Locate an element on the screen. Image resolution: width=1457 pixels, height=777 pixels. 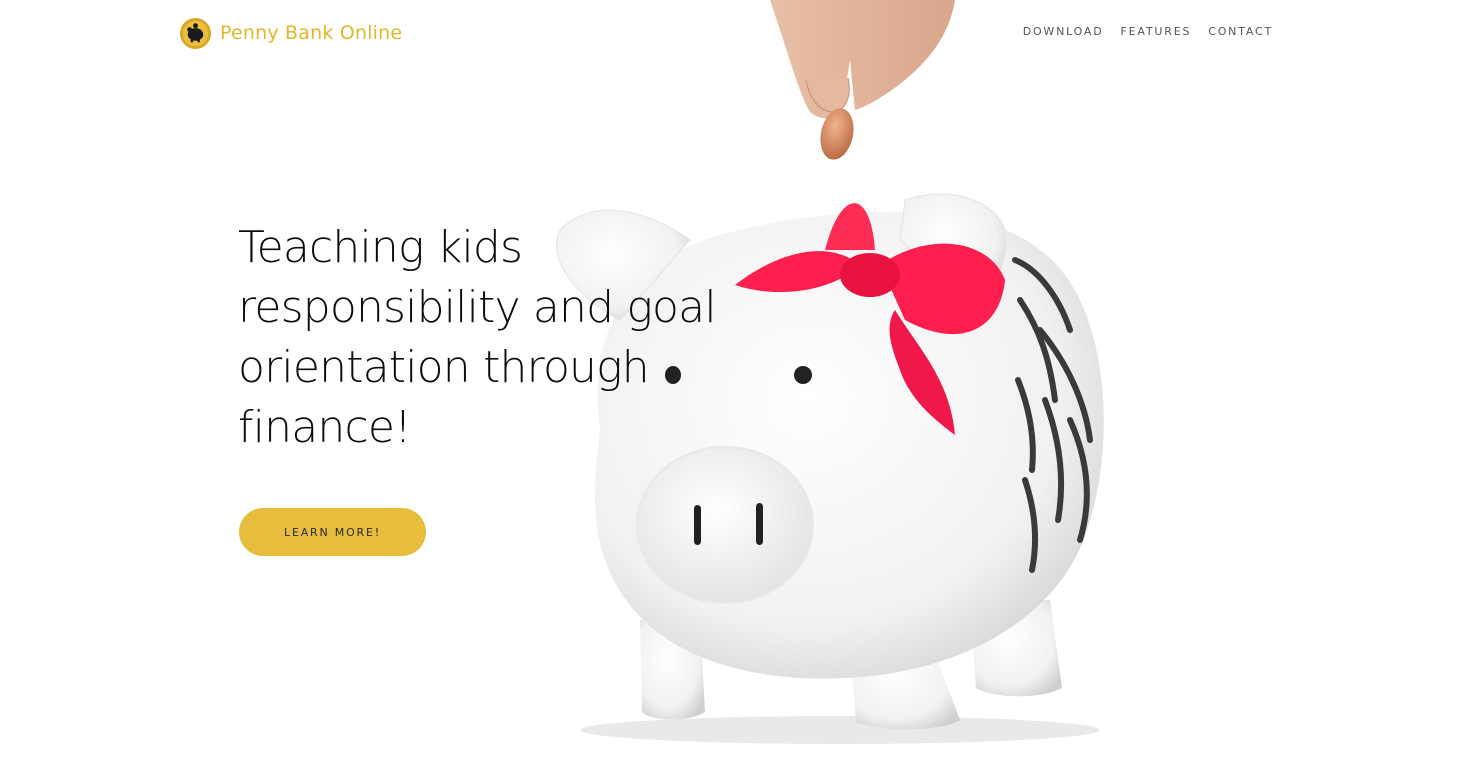
pig-eye-icon is located at coordinates (803, 375).